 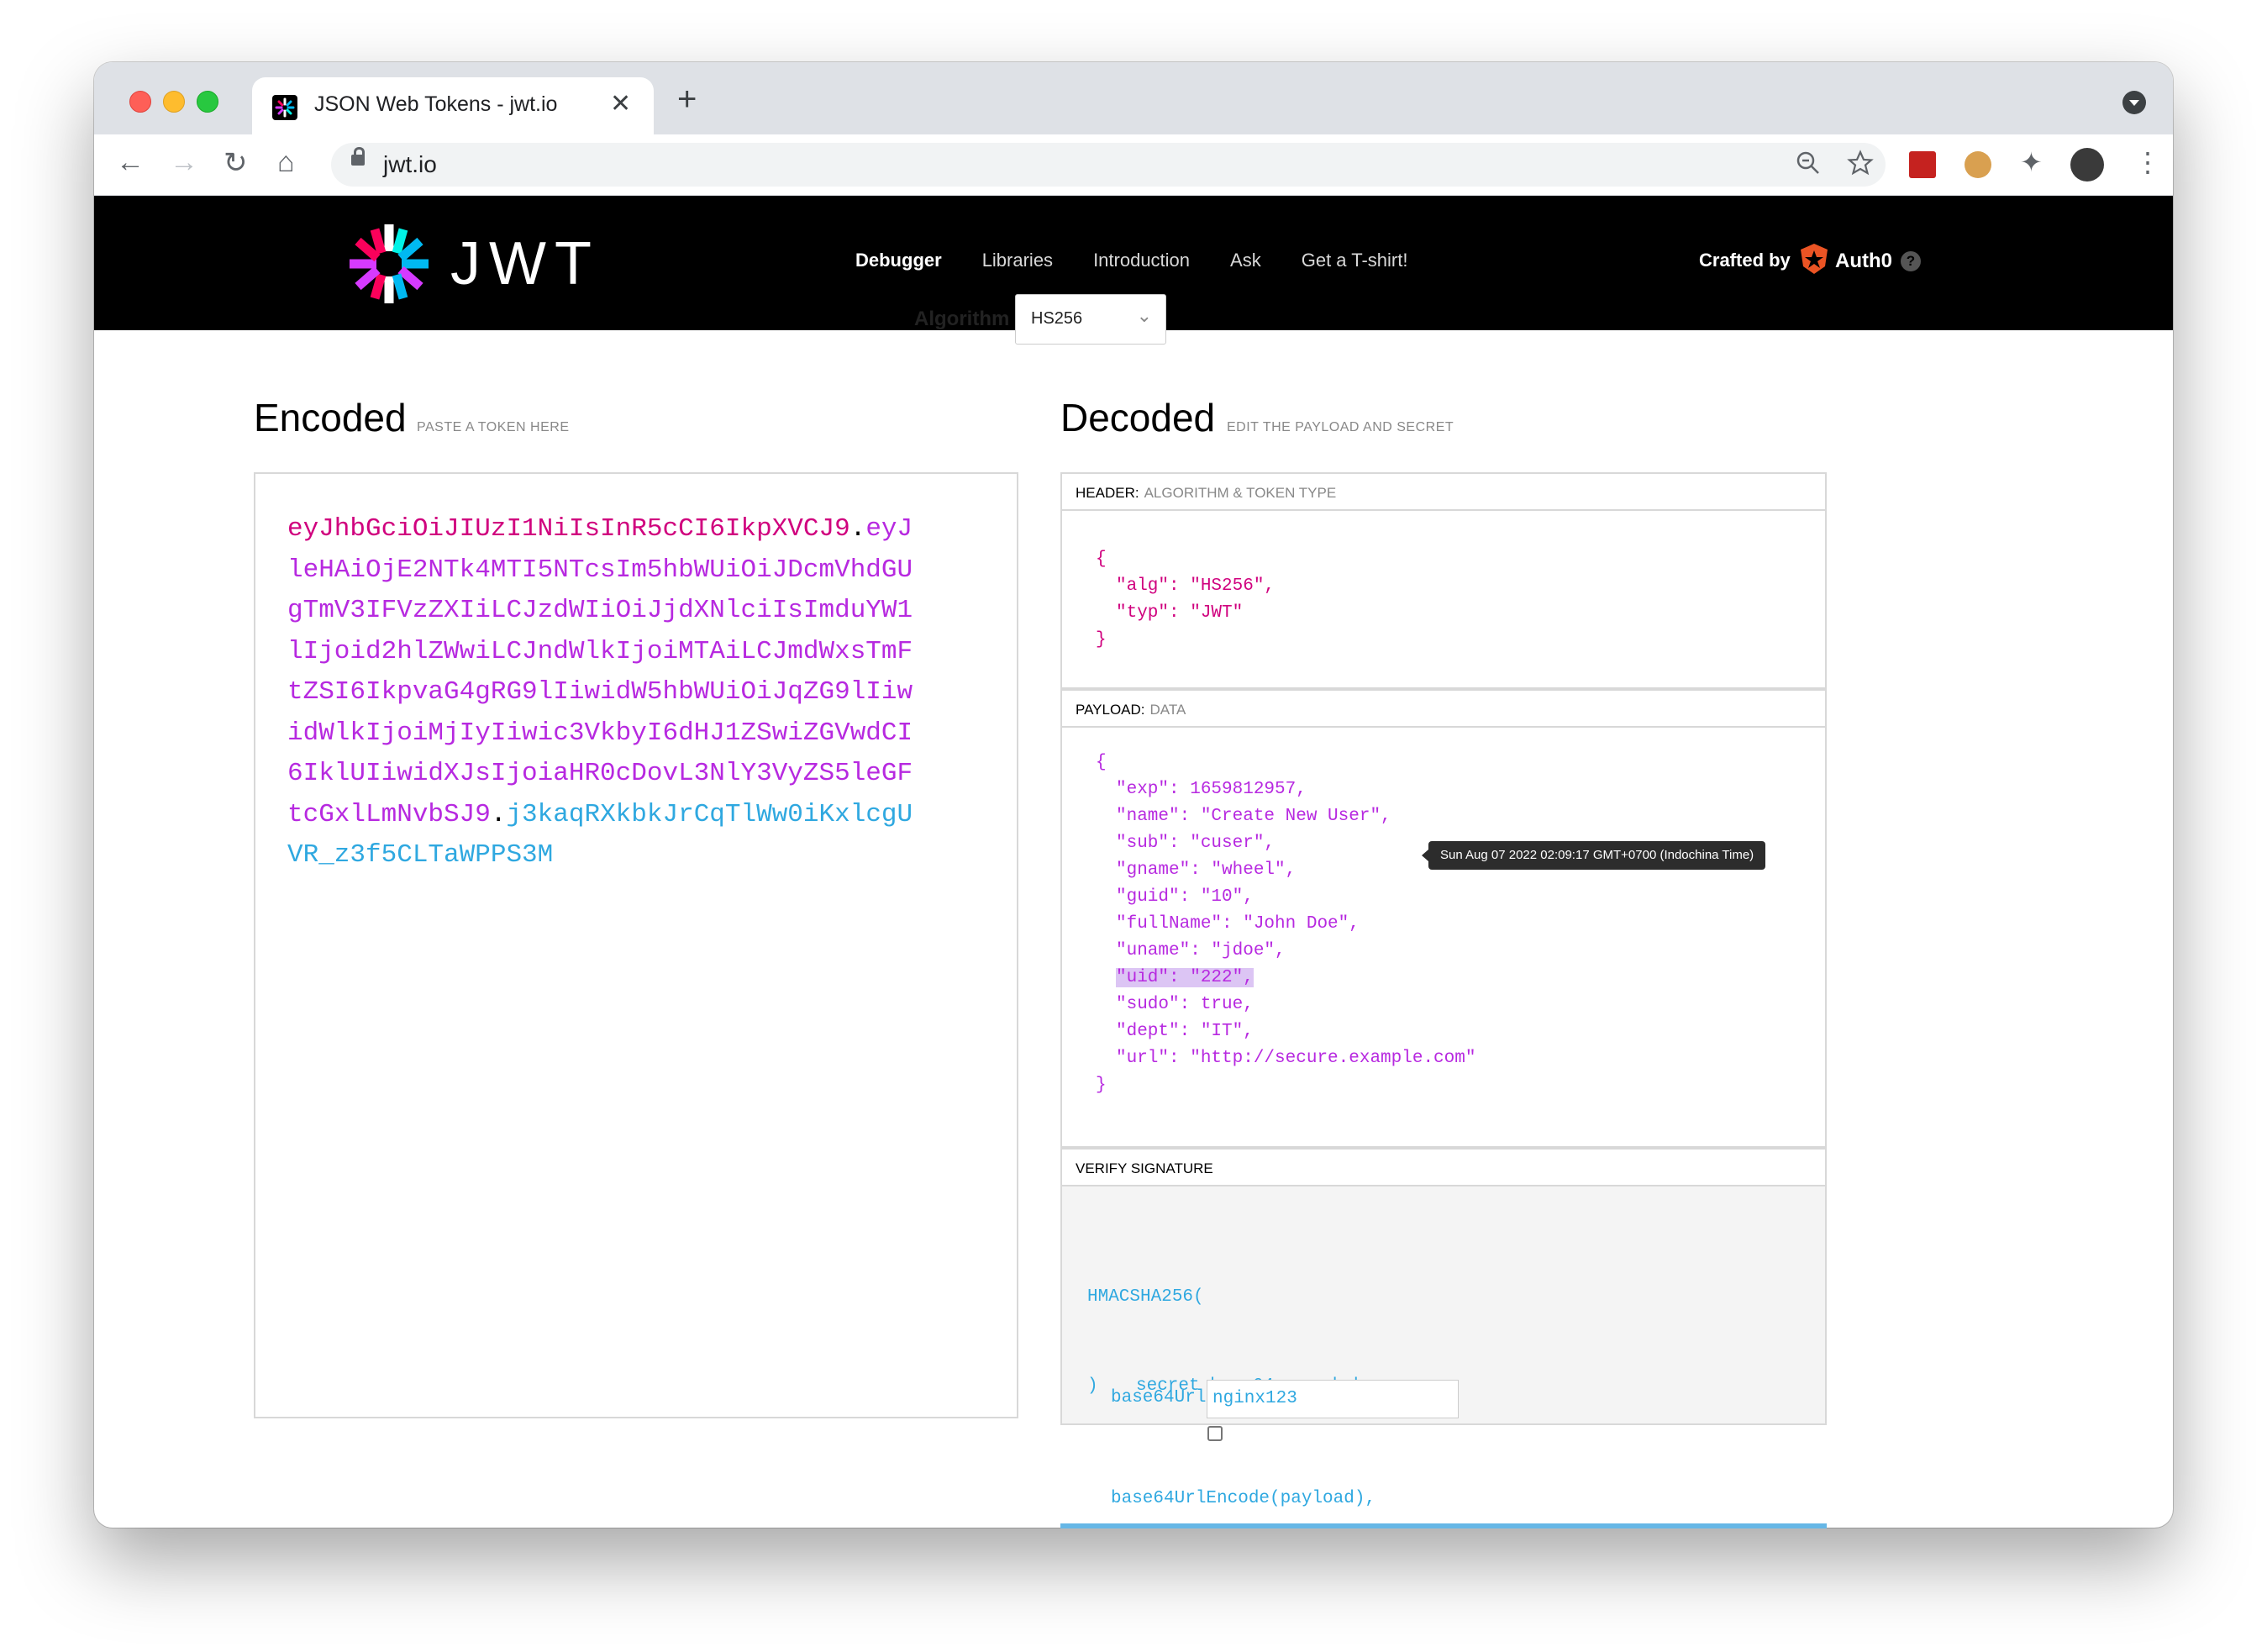 What do you see at coordinates (1144, 315) in the screenshot?
I see `chevron-down-icon: ⌄` at bounding box center [1144, 315].